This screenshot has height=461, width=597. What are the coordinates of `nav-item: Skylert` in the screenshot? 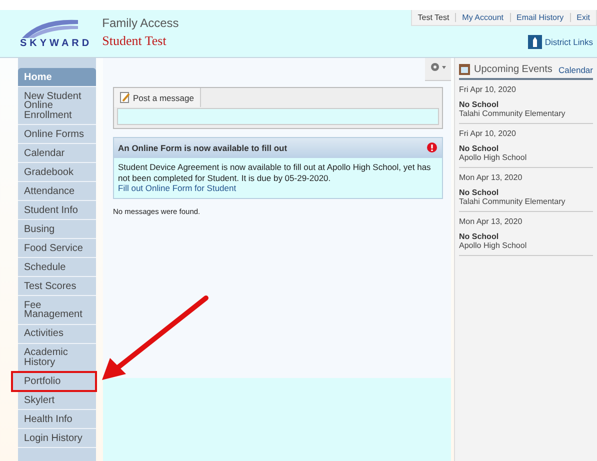 It's located at (57, 400).